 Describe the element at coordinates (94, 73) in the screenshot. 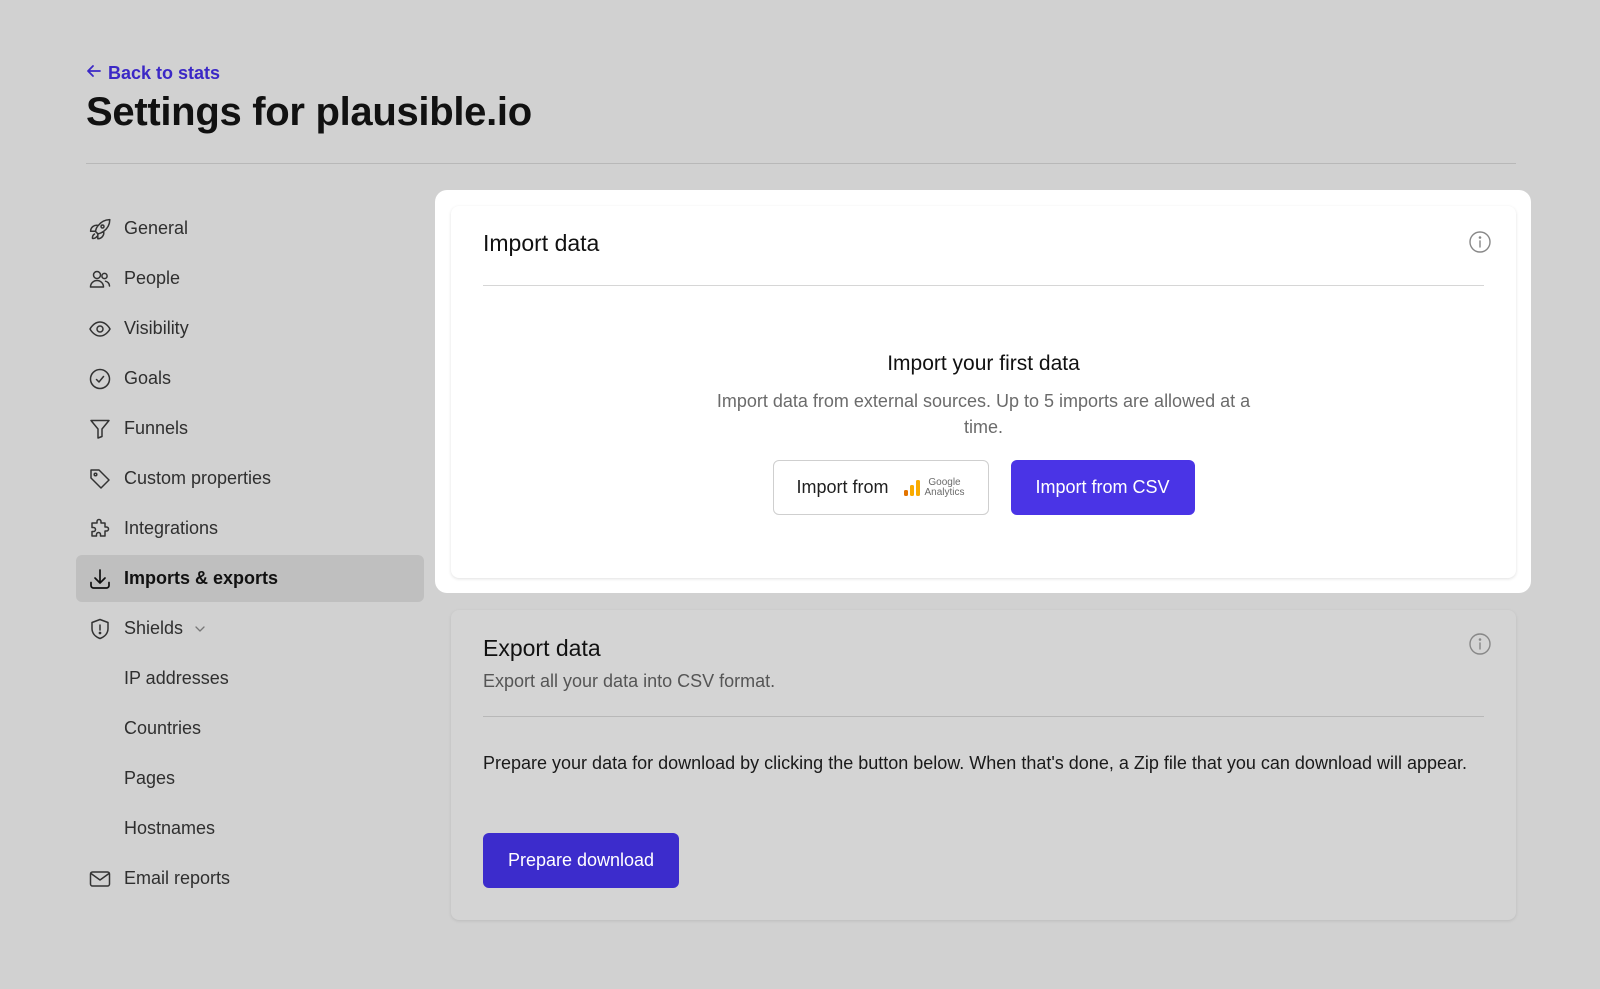

I see `arrow-left-icon` at that location.